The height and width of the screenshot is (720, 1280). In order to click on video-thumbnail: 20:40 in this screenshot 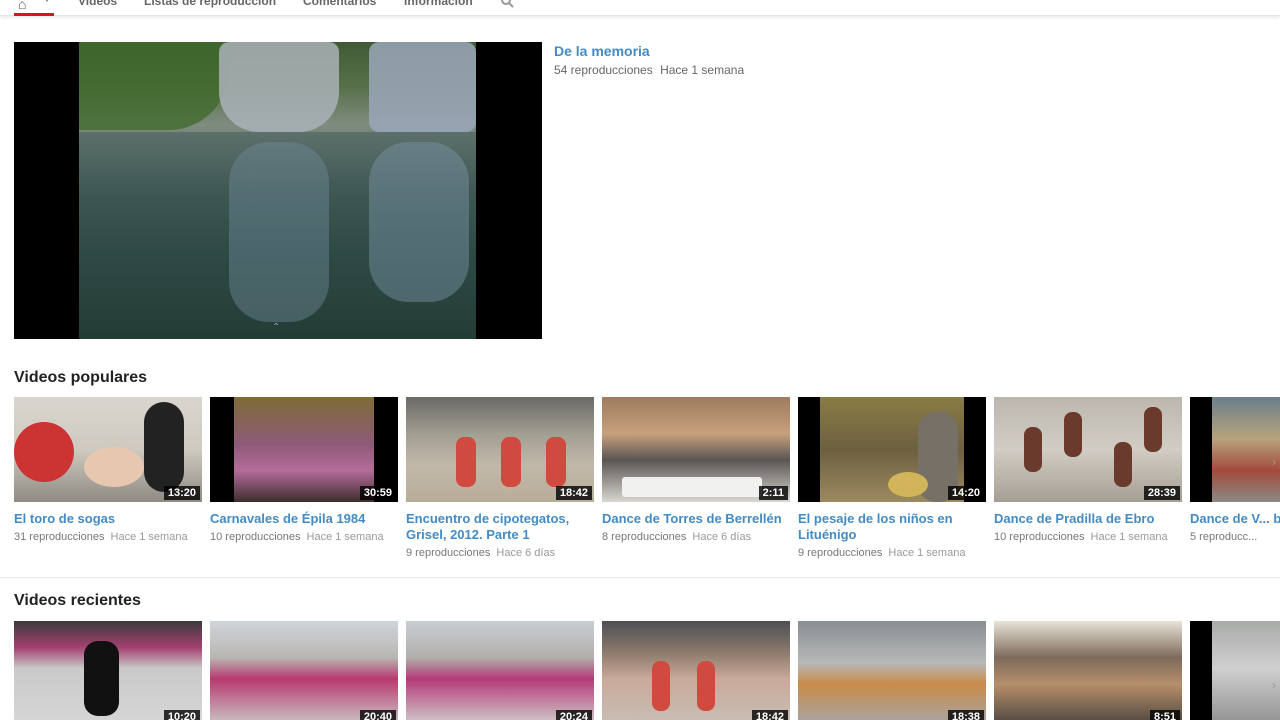, I will do `click(304, 670)`.